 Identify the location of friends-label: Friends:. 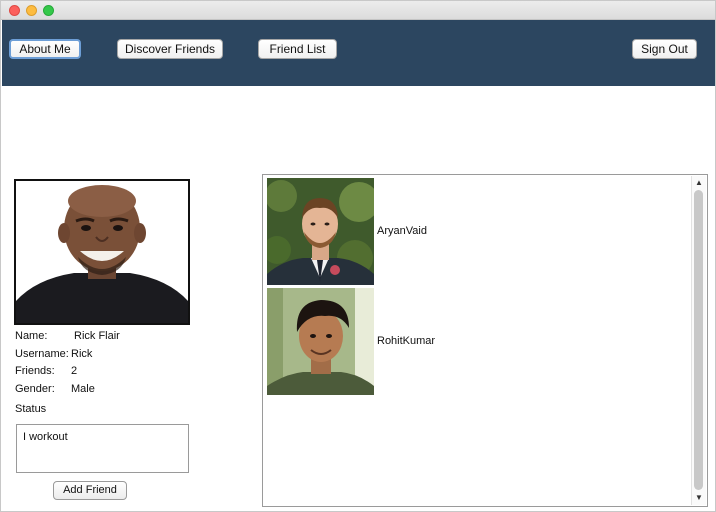
(35, 371).